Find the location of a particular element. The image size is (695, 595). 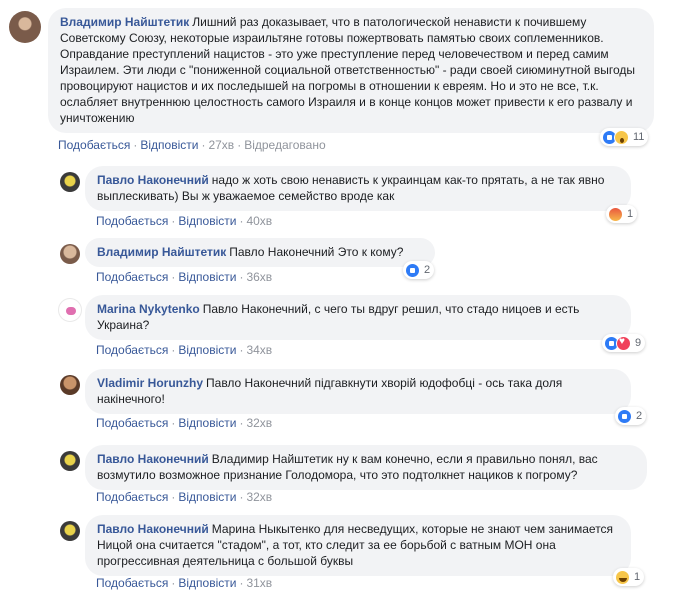

angry-icon is located at coordinates (615, 214).